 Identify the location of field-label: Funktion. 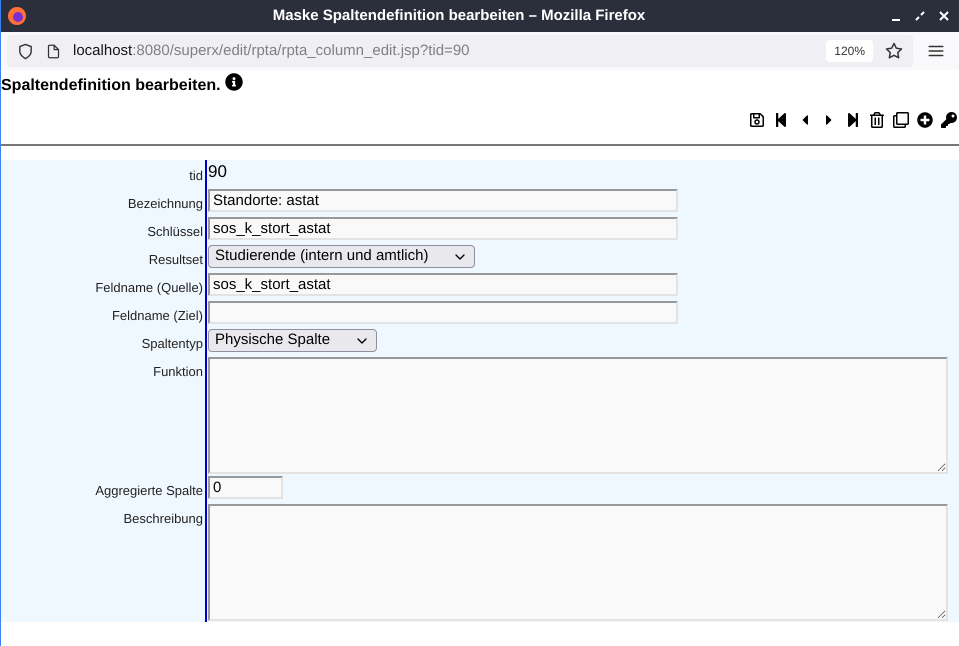
(178, 371).